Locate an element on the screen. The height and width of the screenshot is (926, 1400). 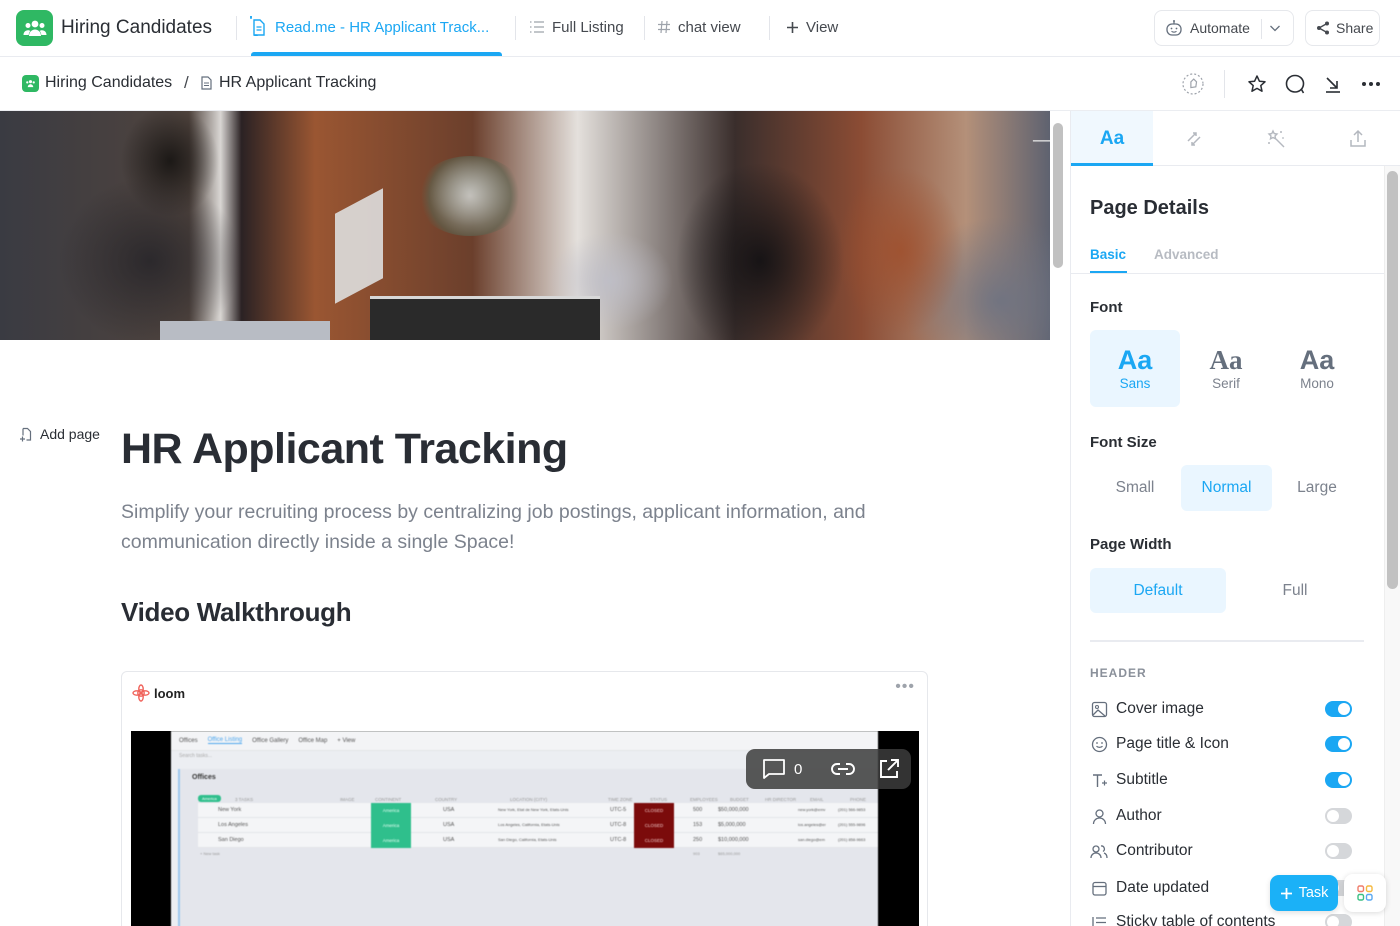
export-button is located at coordinates (1333, 84).